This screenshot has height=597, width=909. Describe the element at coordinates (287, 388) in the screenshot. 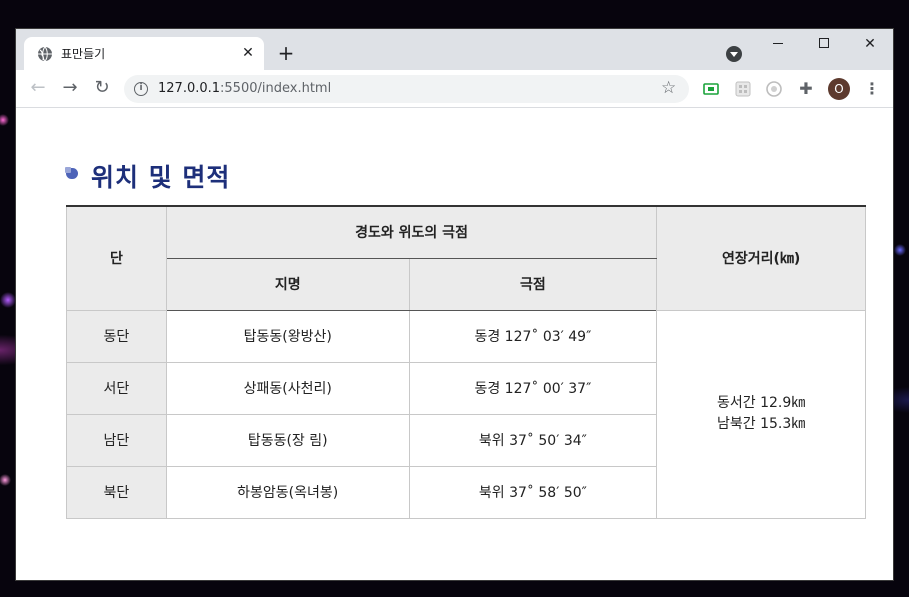

I see `cell-place: 상패동(사천리)` at that location.